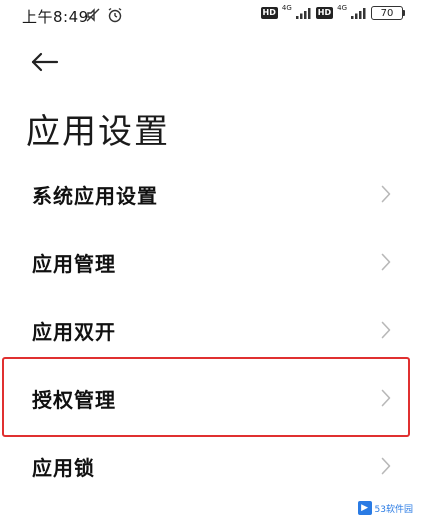  I want to click on settings-item-label: 系统应用设置, so click(95, 195).